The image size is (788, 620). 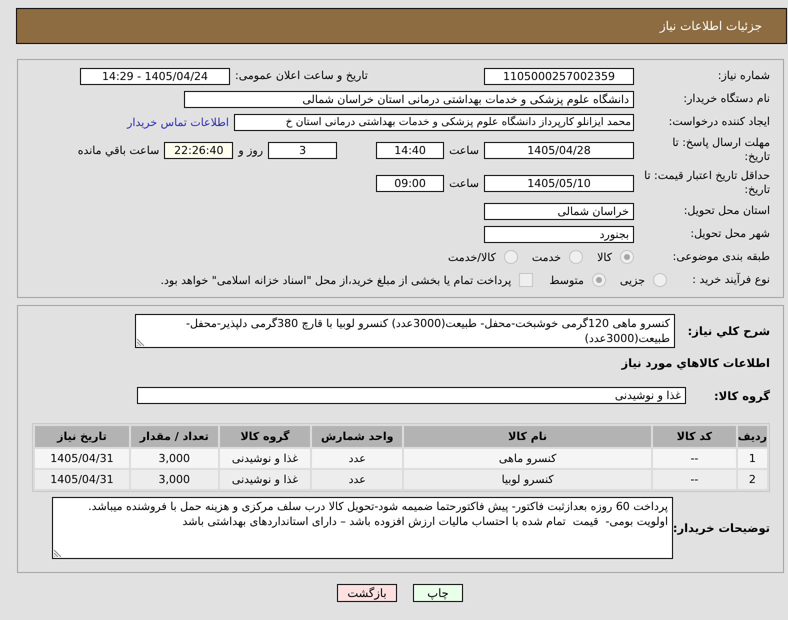 What do you see at coordinates (199, 150) in the screenshot?
I see `text-field: 22:26:40` at bounding box center [199, 150].